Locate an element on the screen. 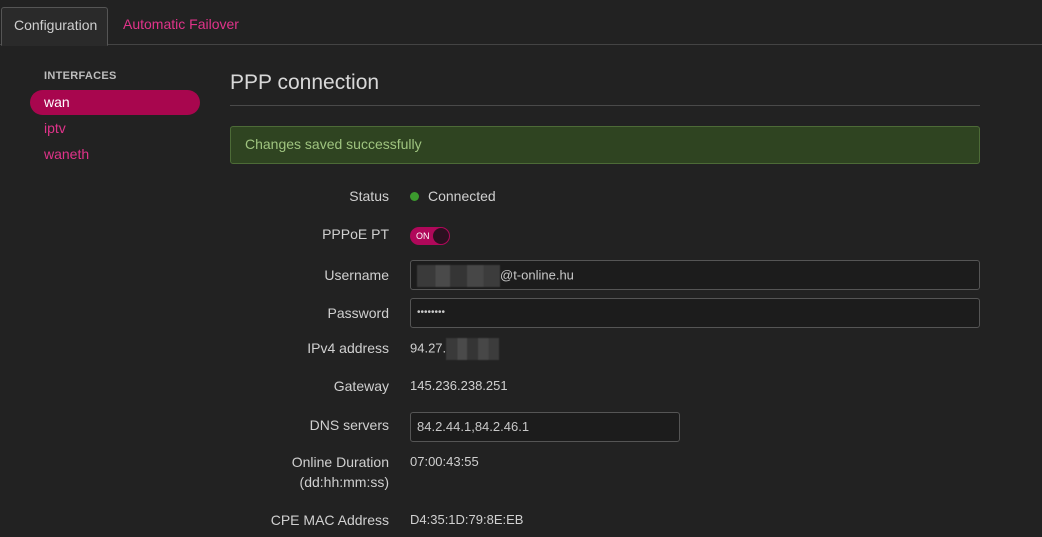 The width and height of the screenshot is (1042, 537). tab-configuration: Configuration is located at coordinates (54, 26).